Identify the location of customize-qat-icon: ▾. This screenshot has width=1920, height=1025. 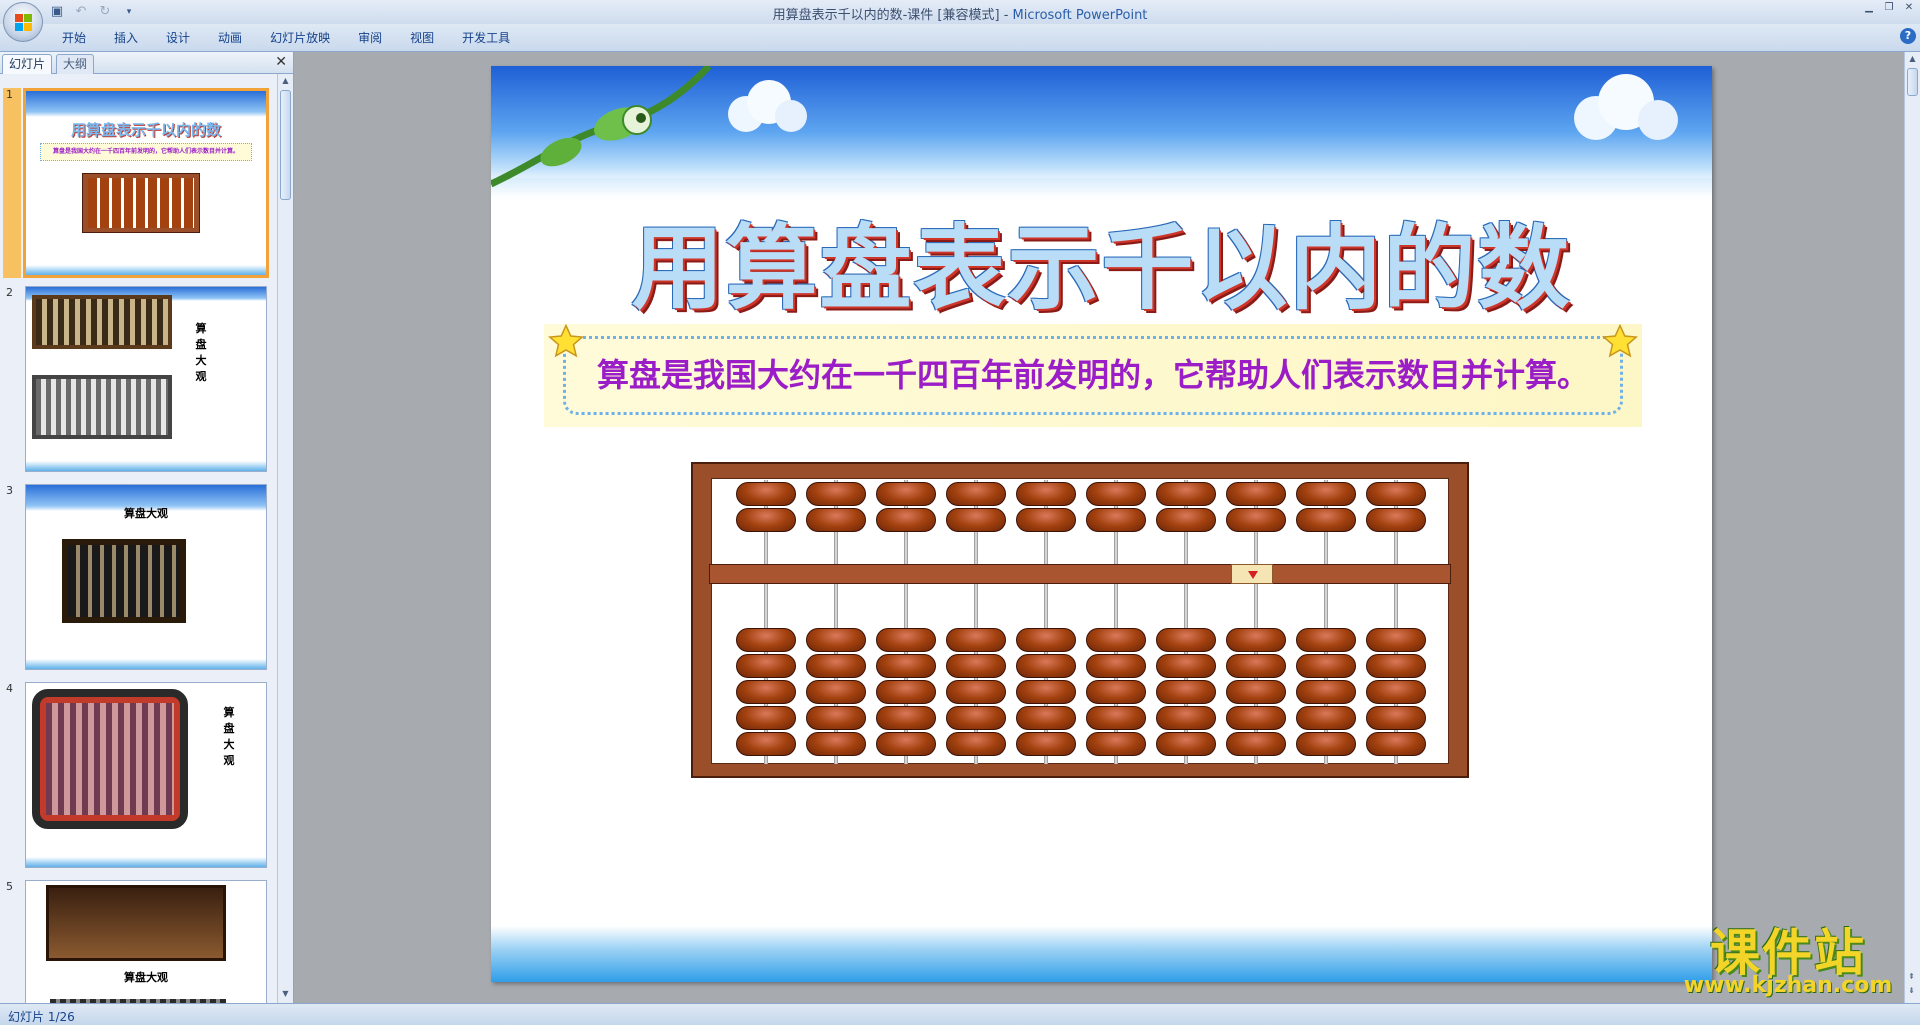
(129, 12).